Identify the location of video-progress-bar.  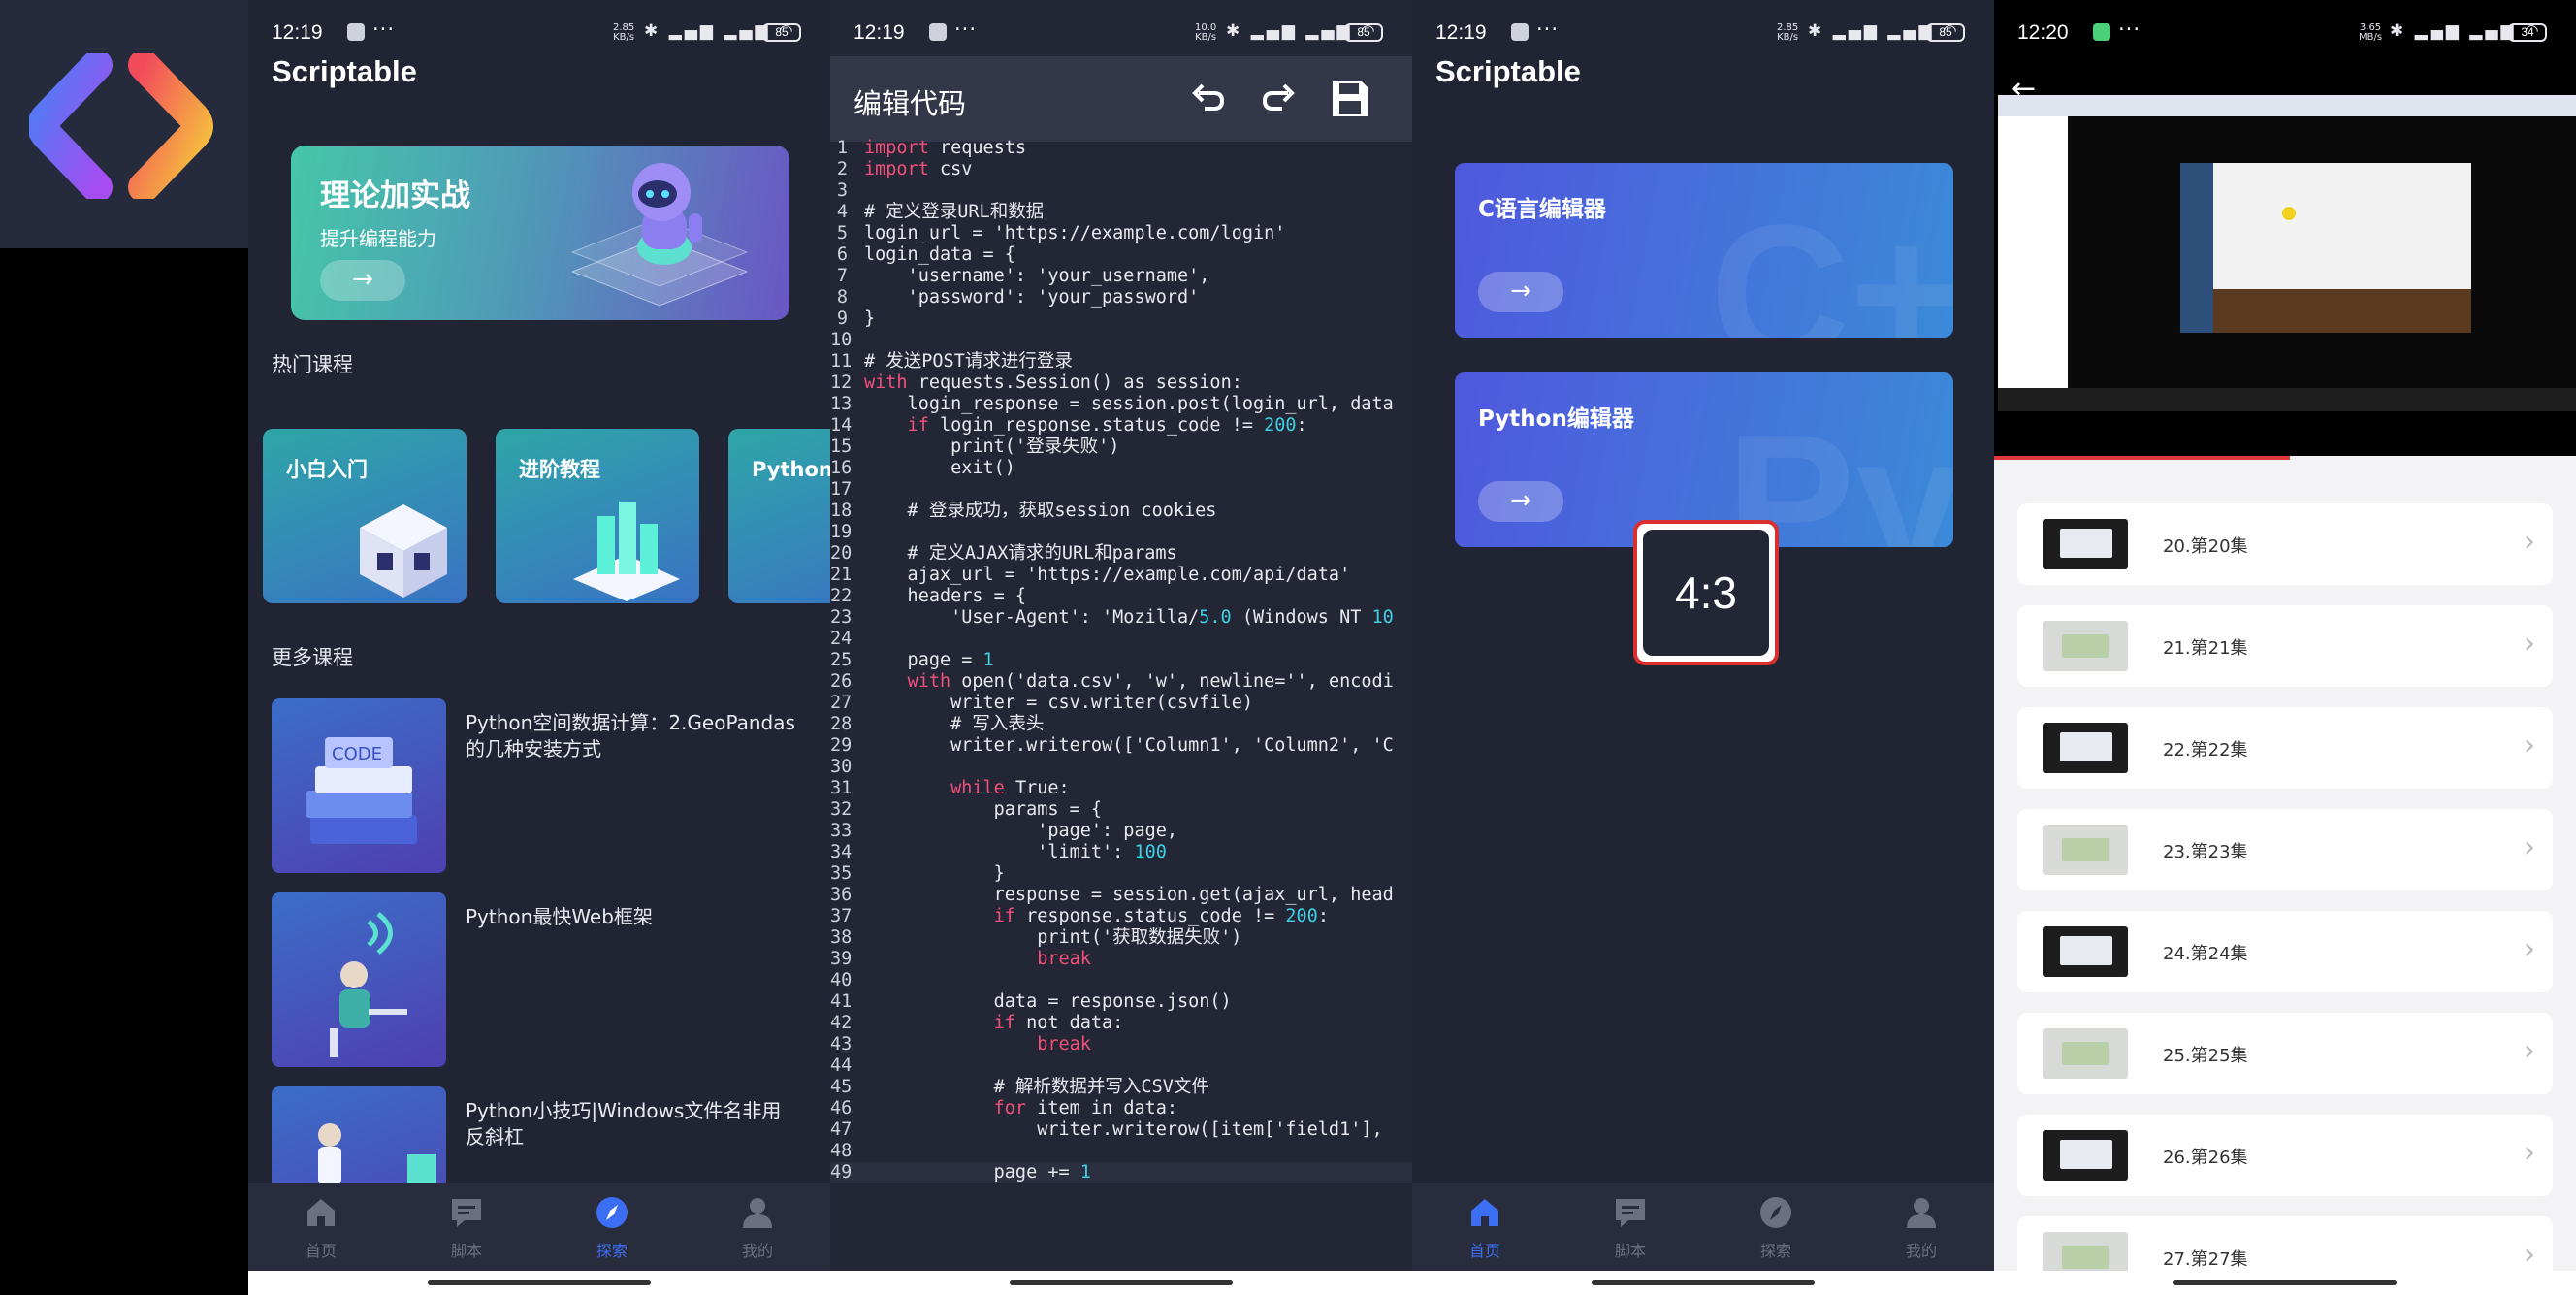
(2142, 458).